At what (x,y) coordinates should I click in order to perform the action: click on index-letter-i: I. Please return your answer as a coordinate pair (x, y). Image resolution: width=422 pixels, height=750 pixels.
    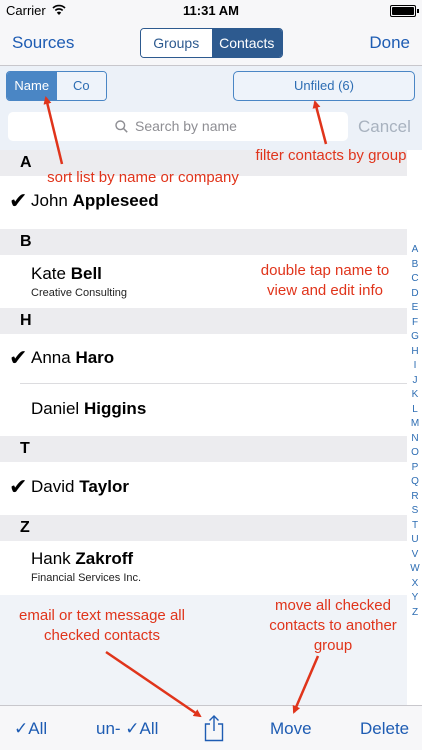
    Looking at the image, I should click on (415, 366).